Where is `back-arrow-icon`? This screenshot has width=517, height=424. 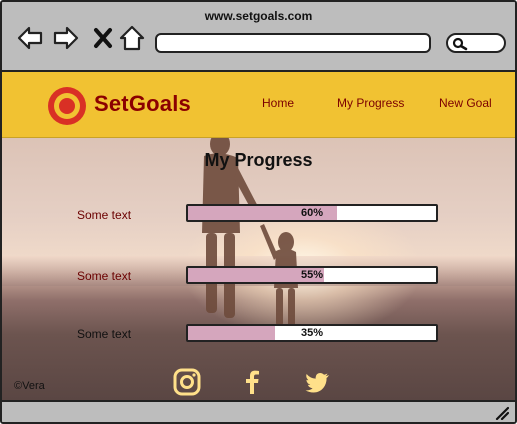
back-arrow-icon is located at coordinates (30, 38).